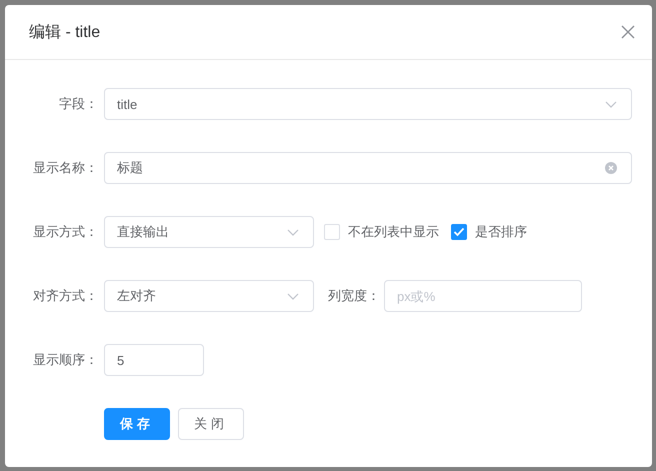  What do you see at coordinates (459, 232) in the screenshot?
I see `checkbox` at bounding box center [459, 232].